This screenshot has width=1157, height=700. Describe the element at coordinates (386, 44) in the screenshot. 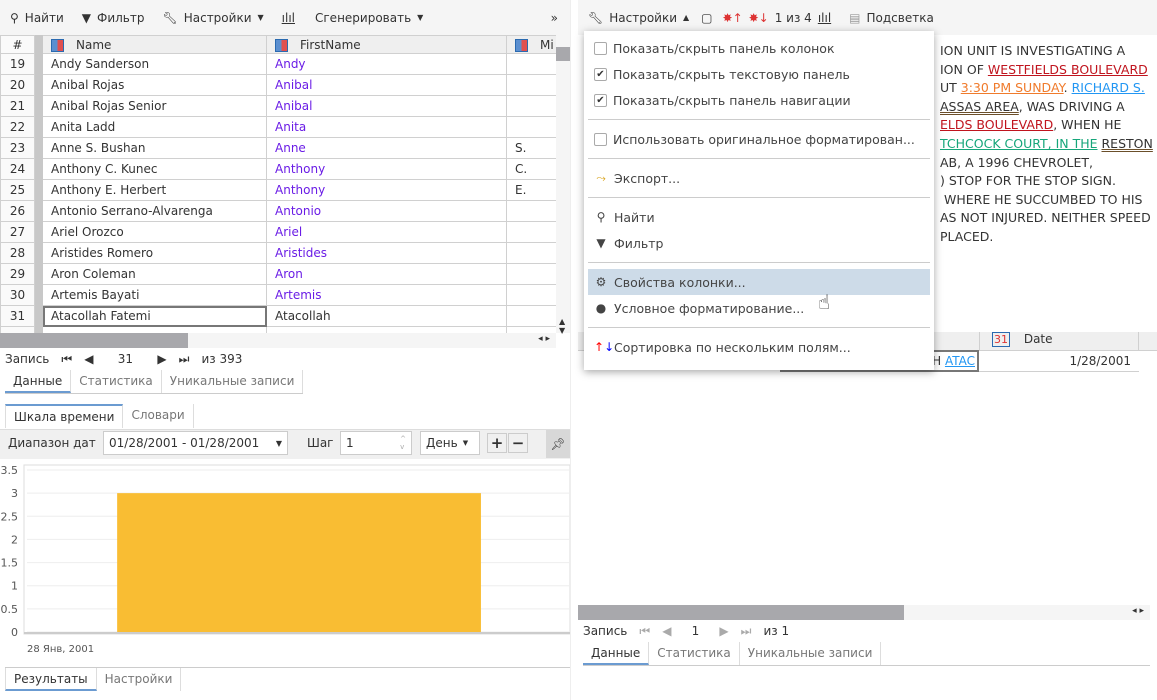

I see `header-firstname: FirstName` at that location.